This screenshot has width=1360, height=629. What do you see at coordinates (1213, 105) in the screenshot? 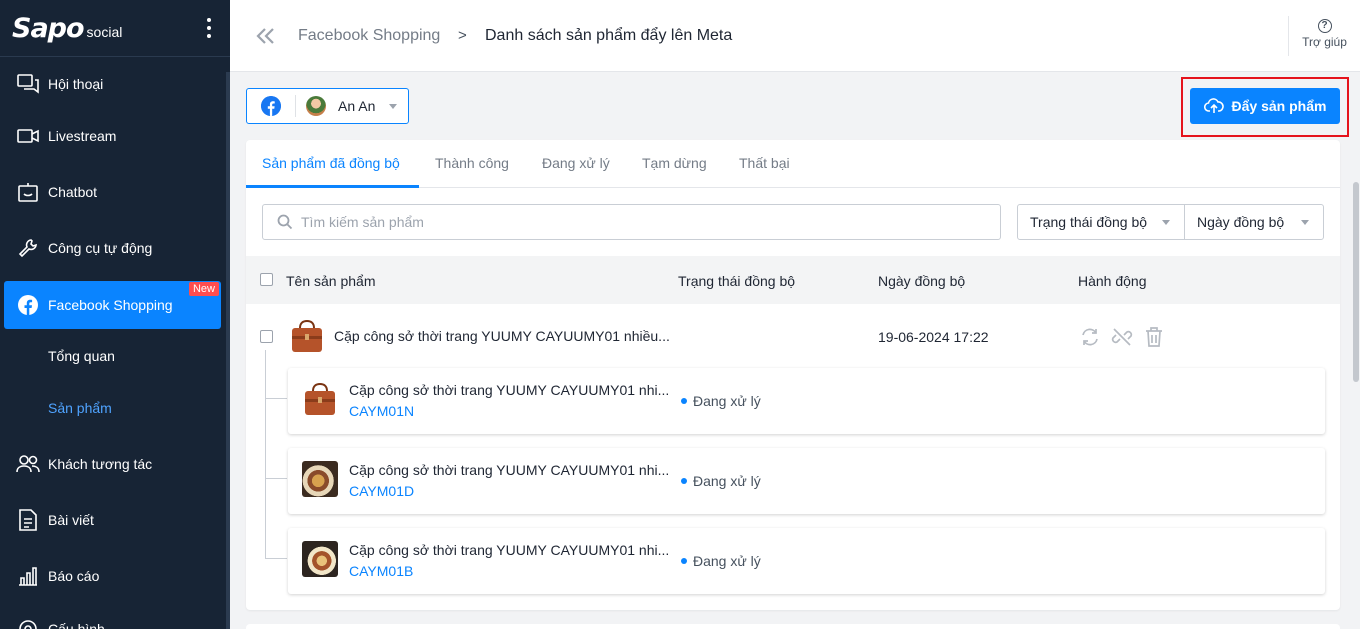
I see `cloud-upload-icon` at bounding box center [1213, 105].